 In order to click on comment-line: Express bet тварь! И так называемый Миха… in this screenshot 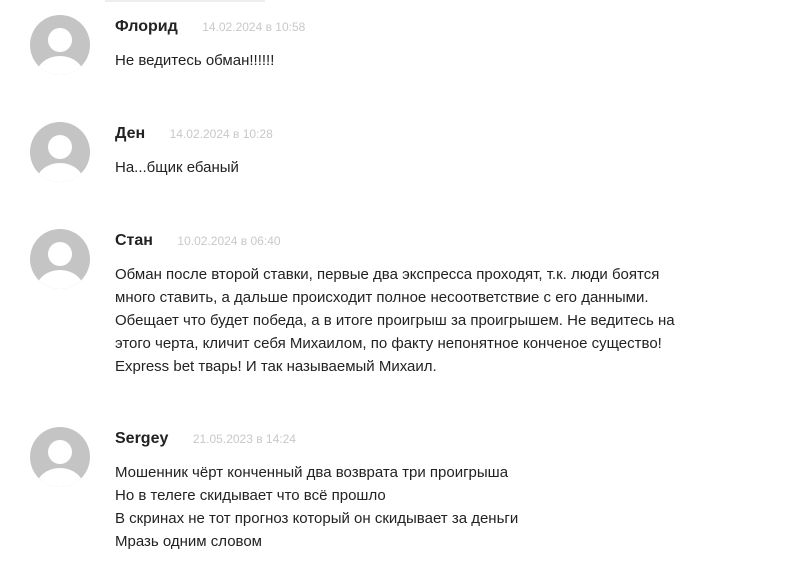, I will do `click(276, 366)`.